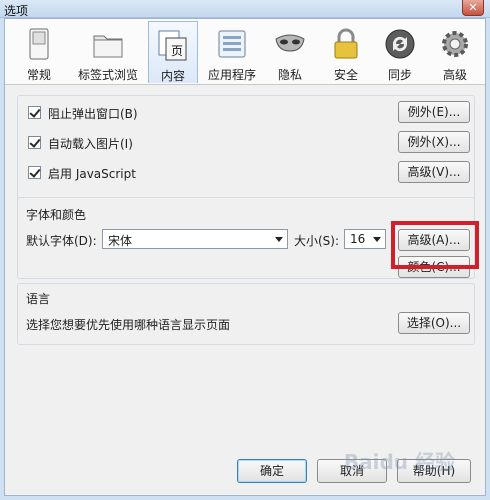 The image size is (490, 500). Describe the element at coordinates (38, 75) in the screenshot. I see `tab-label: 常规` at that location.